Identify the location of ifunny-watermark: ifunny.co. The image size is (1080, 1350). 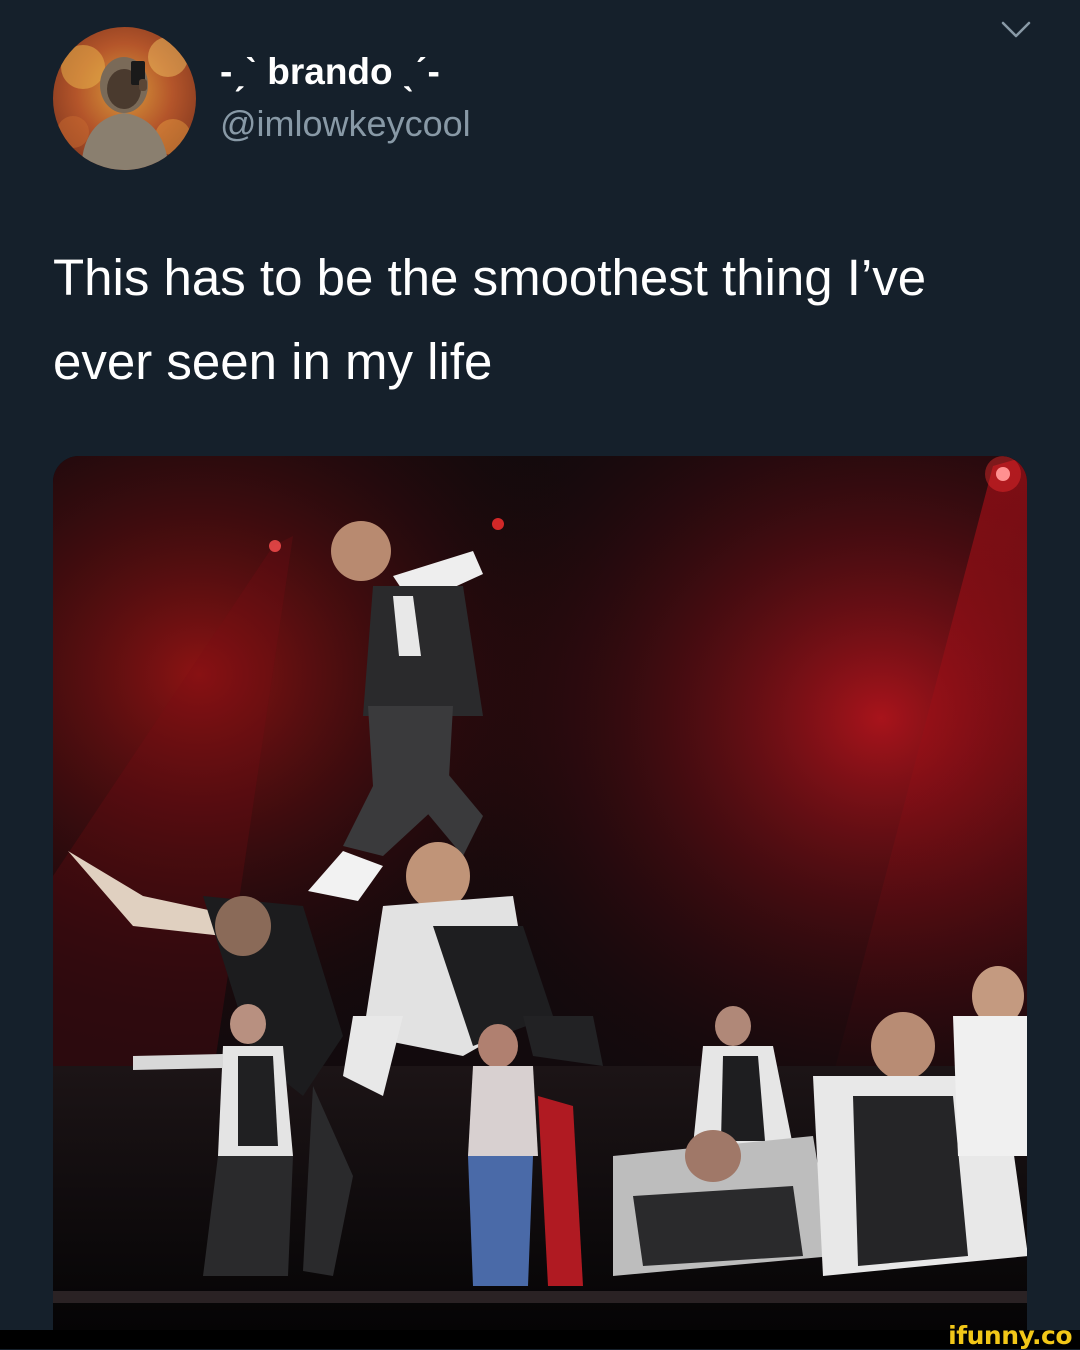
(1010, 1335).